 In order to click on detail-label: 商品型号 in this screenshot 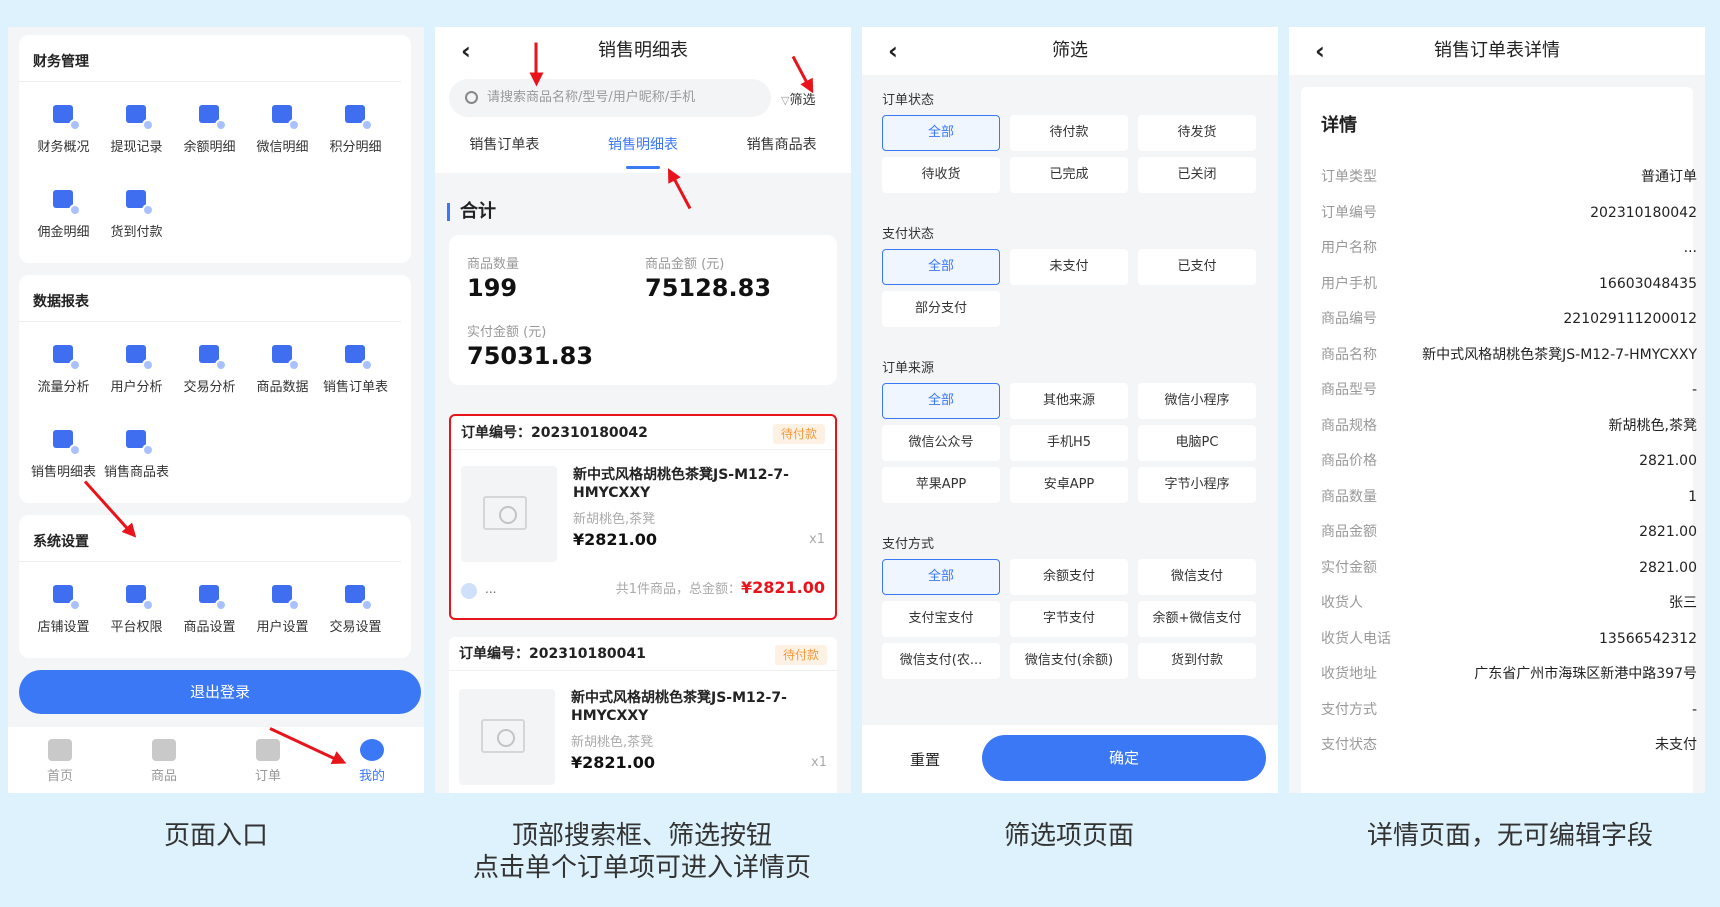, I will do `click(1349, 390)`.